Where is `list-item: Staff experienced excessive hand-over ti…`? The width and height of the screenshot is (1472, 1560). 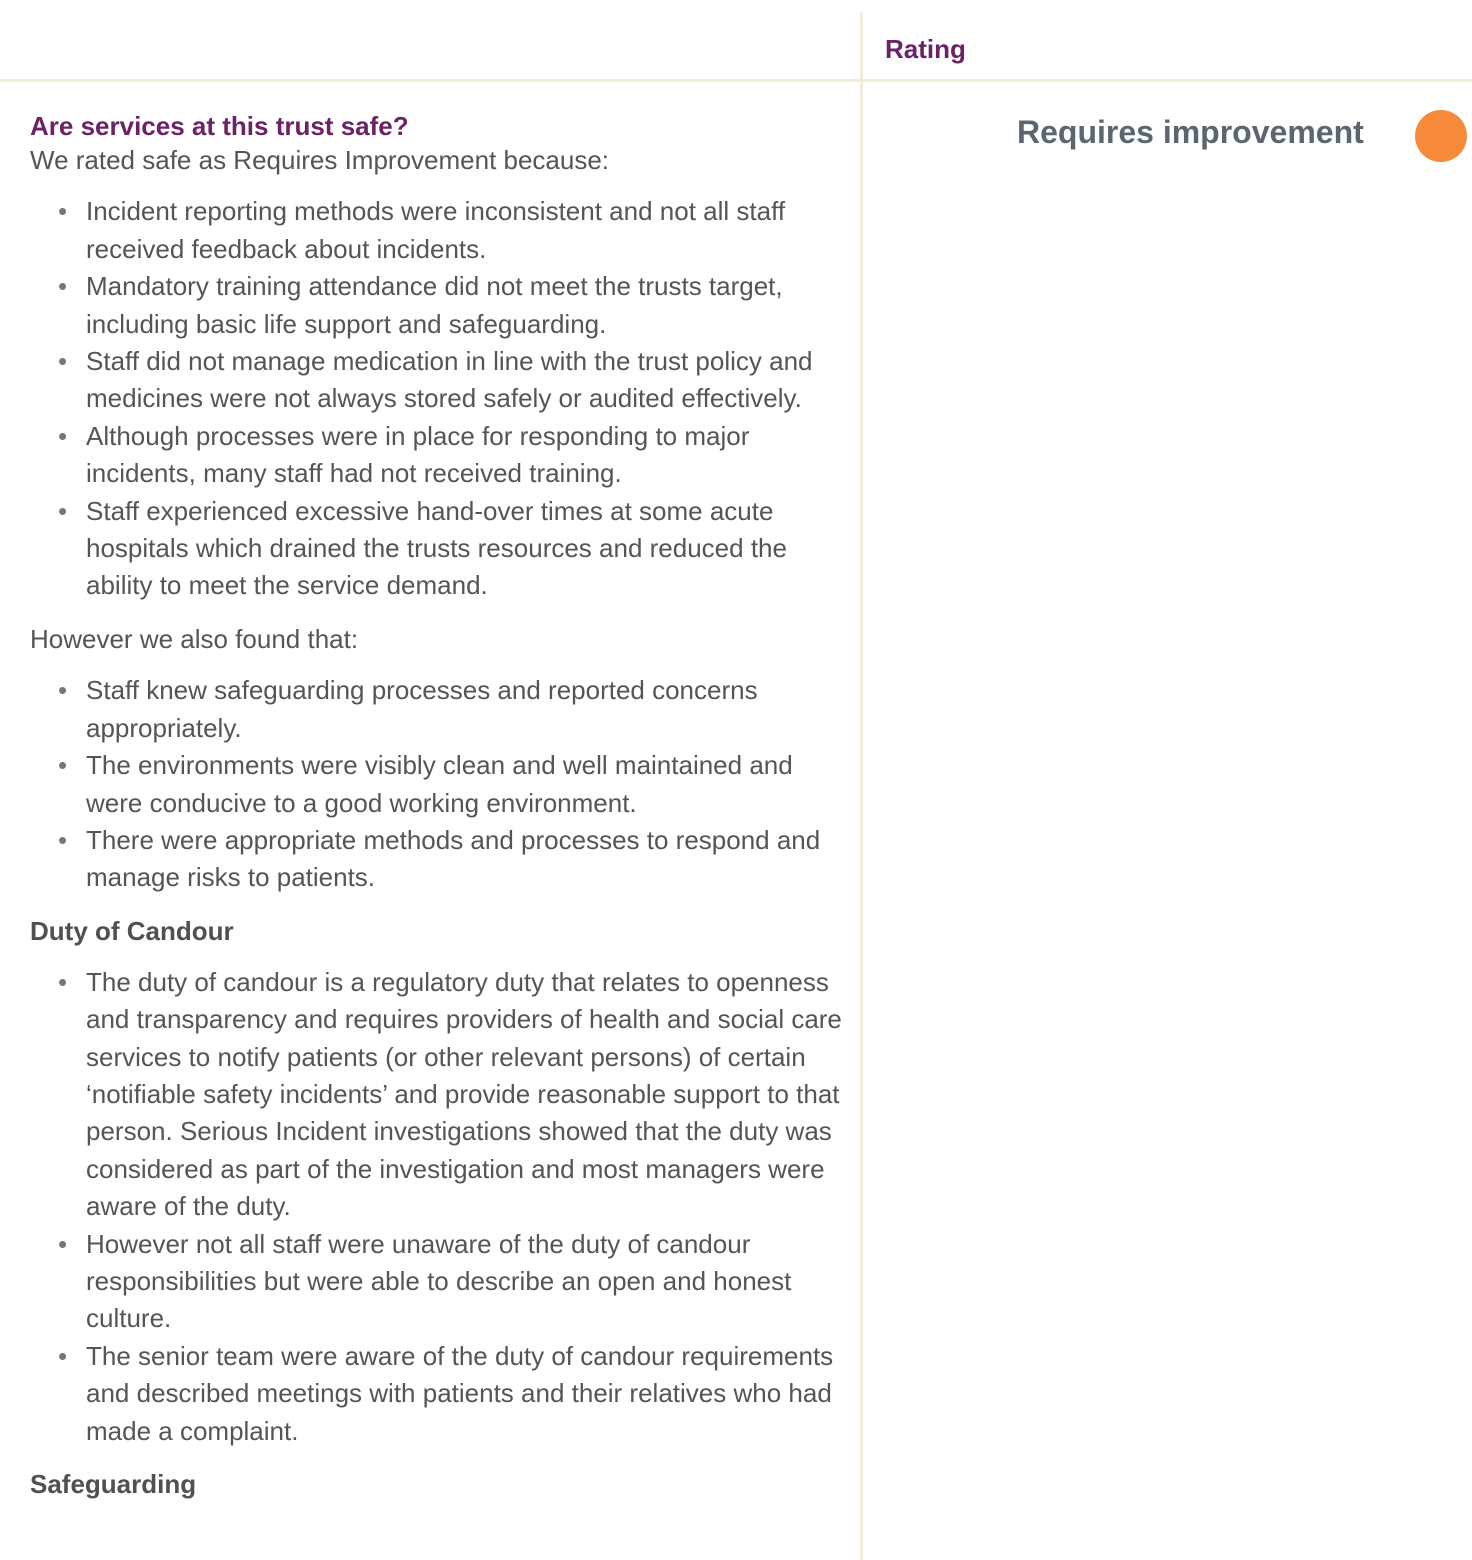
list-item: Staff experienced excessive hand-over ti… is located at coordinates (451, 549).